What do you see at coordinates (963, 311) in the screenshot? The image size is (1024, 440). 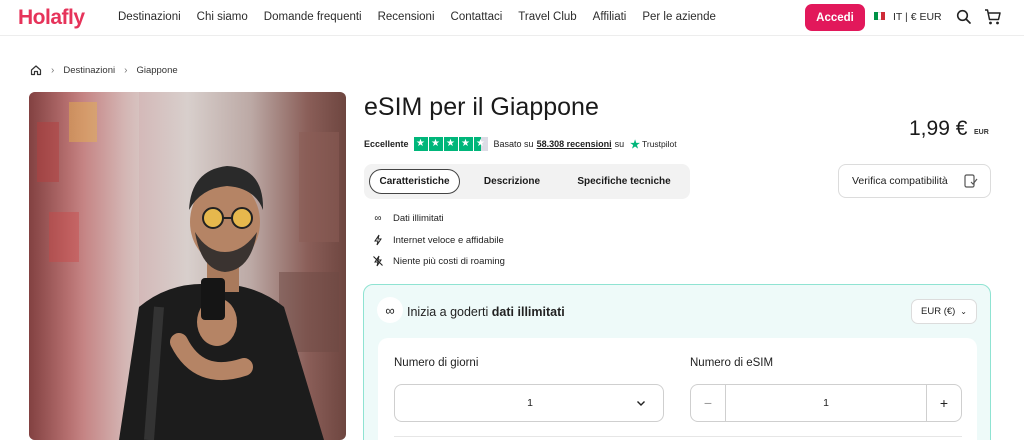 I see `chevron-down-icon: ⌄` at bounding box center [963, 311].